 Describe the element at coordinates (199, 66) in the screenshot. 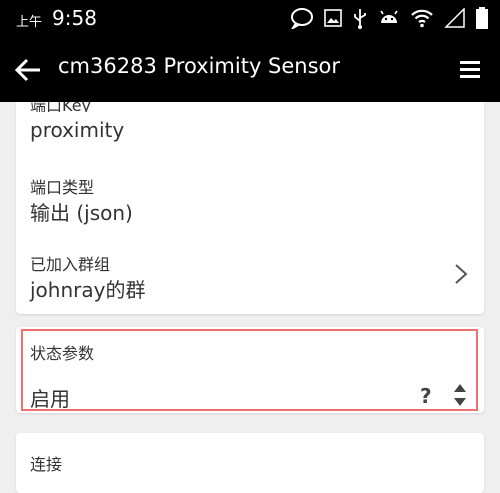

I see `page-title: cm36283 Proximity Sensor` at that location.